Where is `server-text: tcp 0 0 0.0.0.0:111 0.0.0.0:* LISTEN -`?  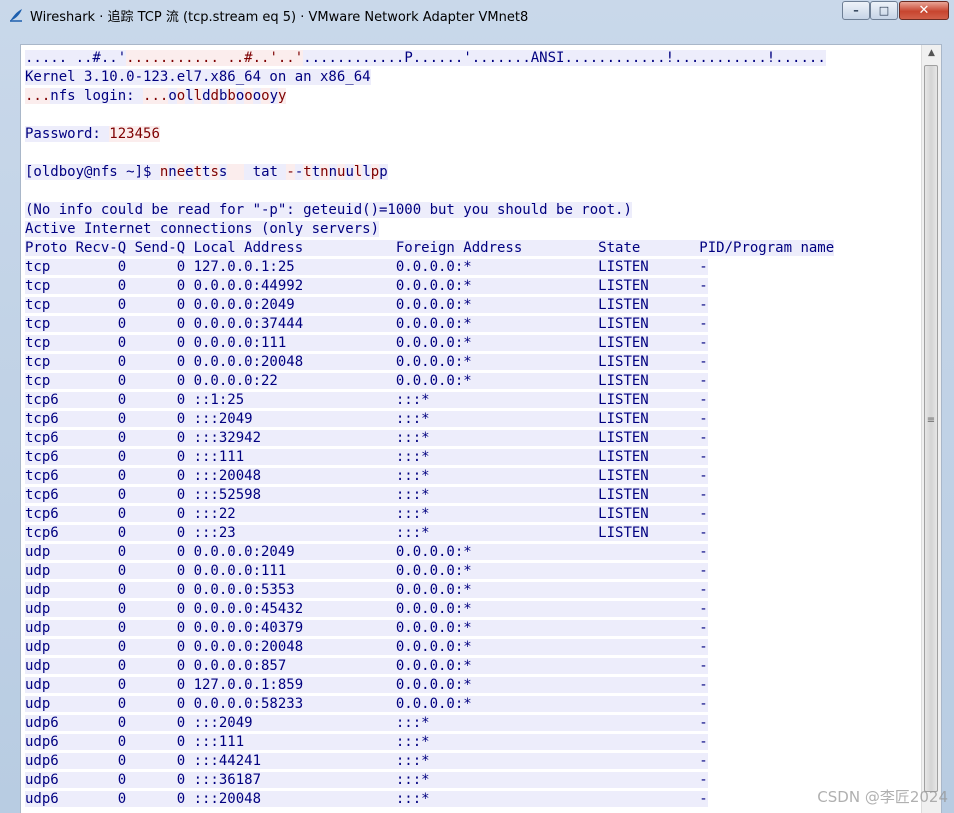
server-text: tcp 0 0 0.0.0.0:111 0.0.0.0:* LISTEN - is located at coordinates (366, 343).